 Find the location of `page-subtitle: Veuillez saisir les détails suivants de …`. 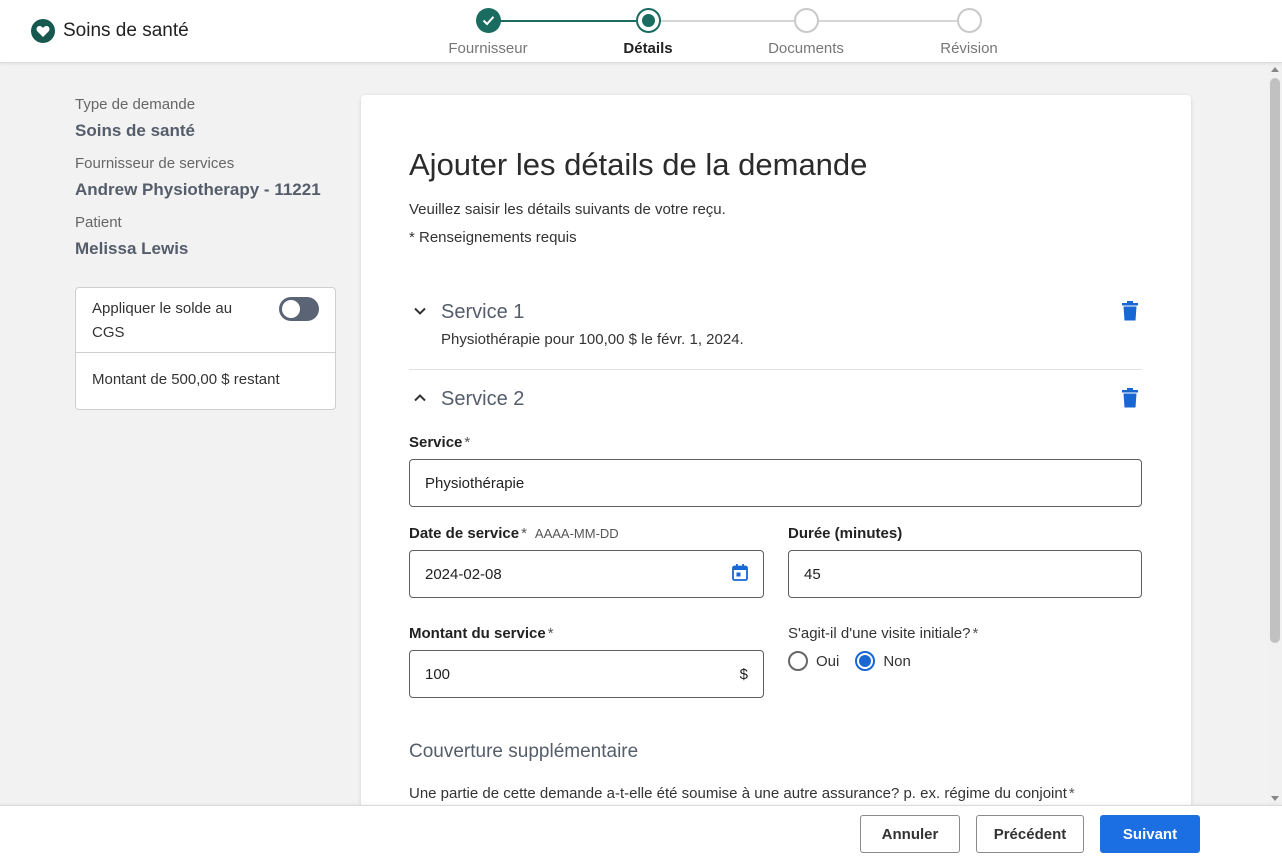

page-subtitle: Veuillez saisir les détails suivants de … is located at coordinates (567, 209).